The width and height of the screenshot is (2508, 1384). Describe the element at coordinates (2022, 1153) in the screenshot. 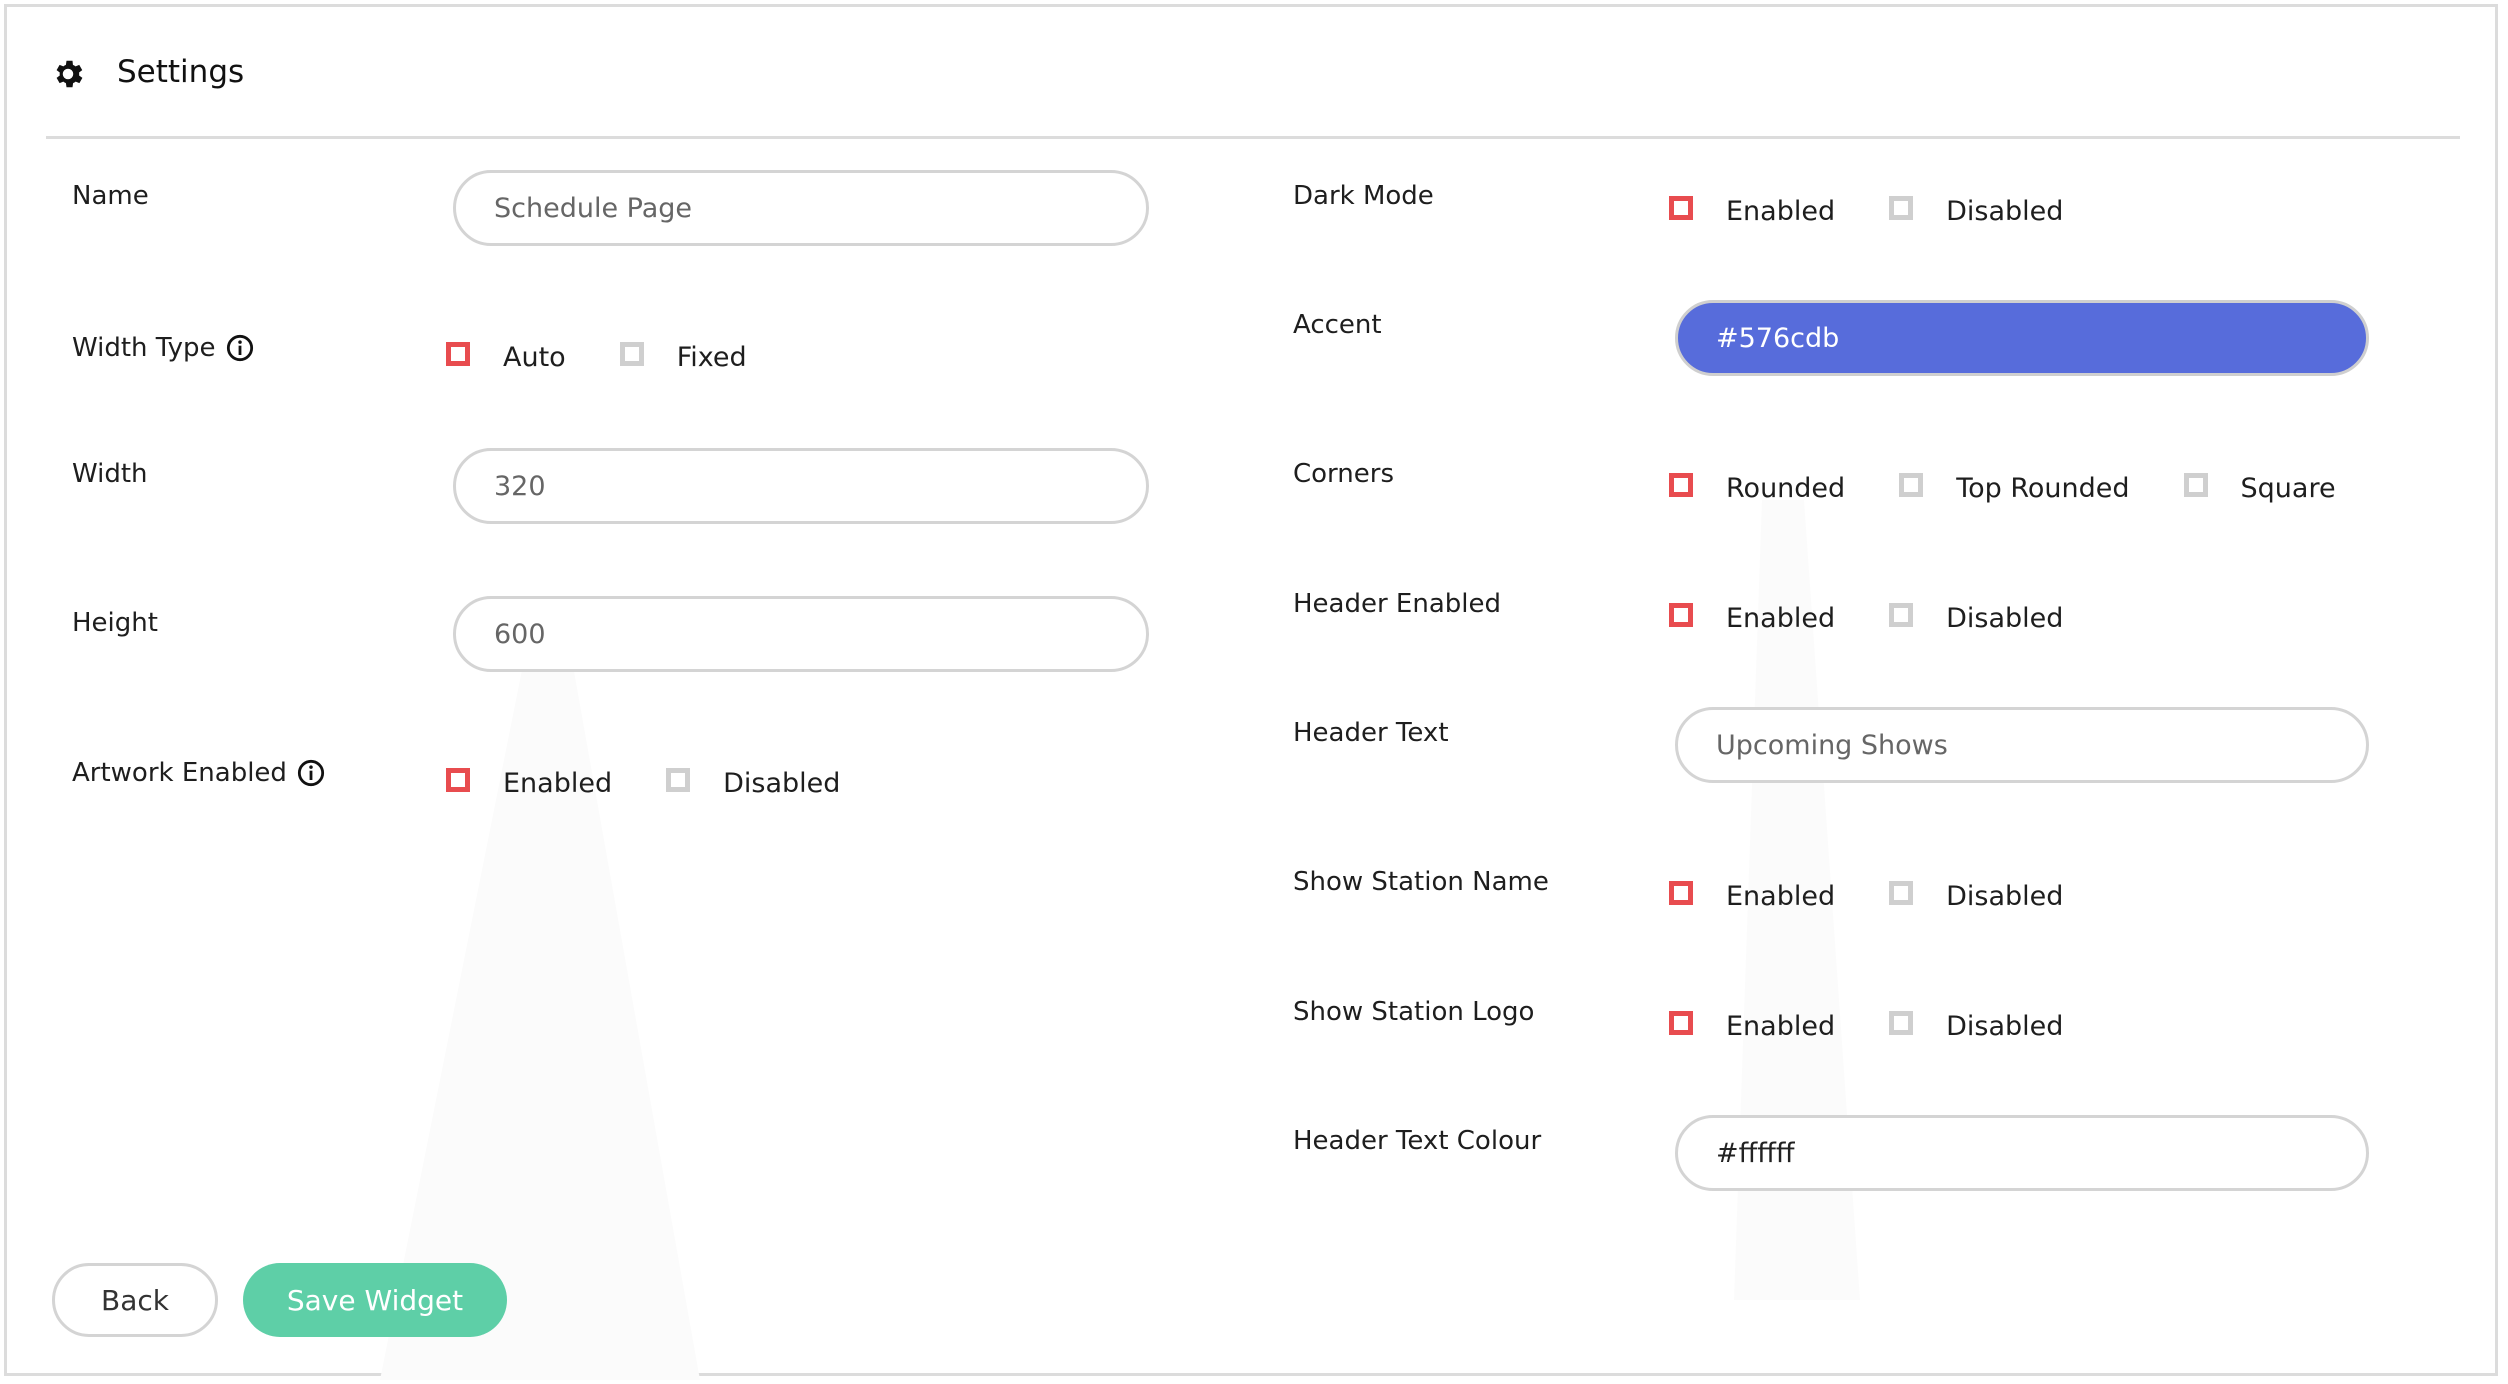

I see `header-text-colour-input: #ffffff` at that location.